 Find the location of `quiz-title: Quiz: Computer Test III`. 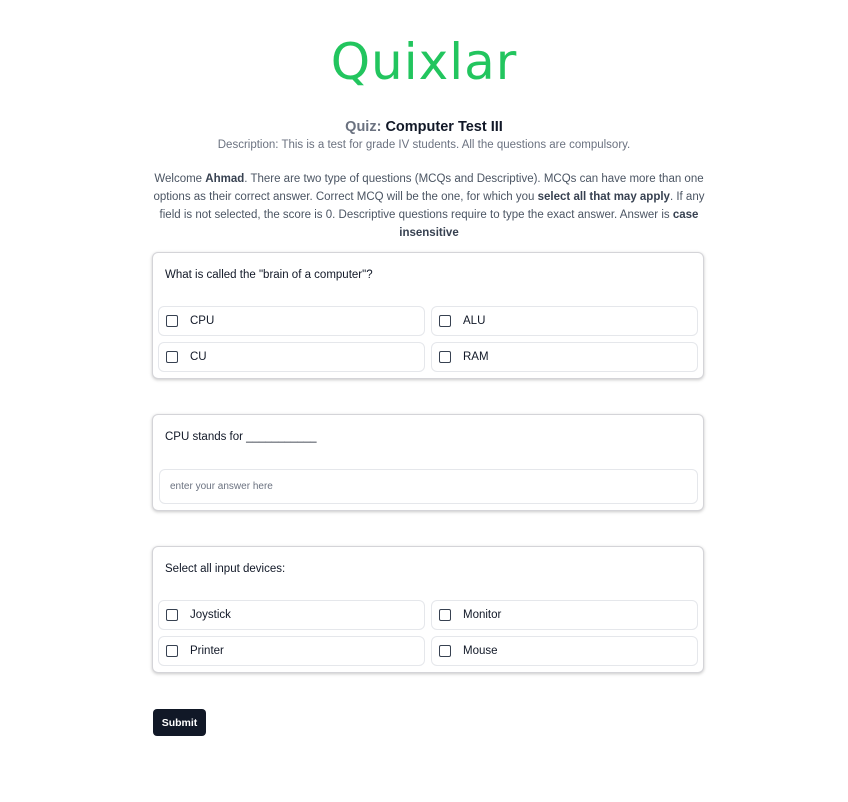

quiz-title: Quiz: Computer Test III is located at coordinates (424, 127).